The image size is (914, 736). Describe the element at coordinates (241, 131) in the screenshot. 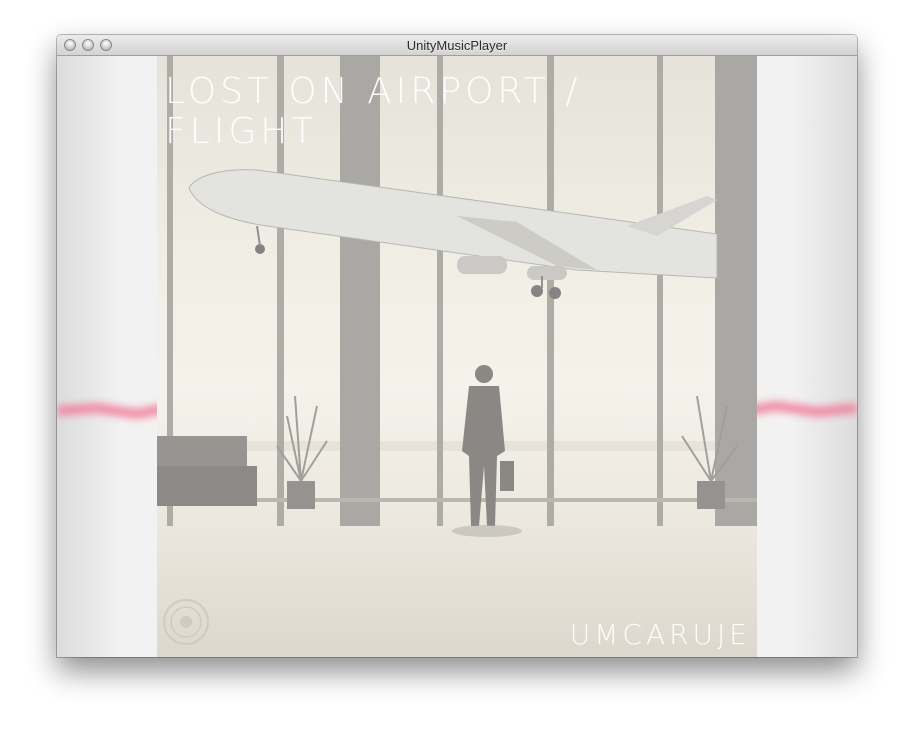

I see `album-title-line-2: Flight` at that location.